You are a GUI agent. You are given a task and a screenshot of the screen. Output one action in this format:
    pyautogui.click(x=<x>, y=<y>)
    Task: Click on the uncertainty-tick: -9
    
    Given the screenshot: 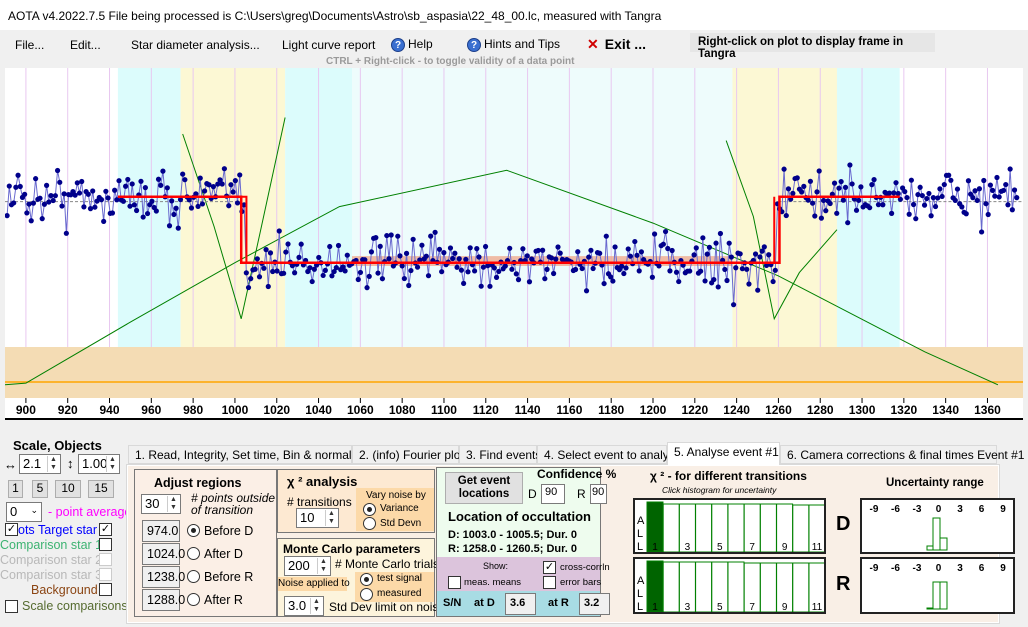 What is the action you would take?
    pyautogui.click(x=874, y=568)
    